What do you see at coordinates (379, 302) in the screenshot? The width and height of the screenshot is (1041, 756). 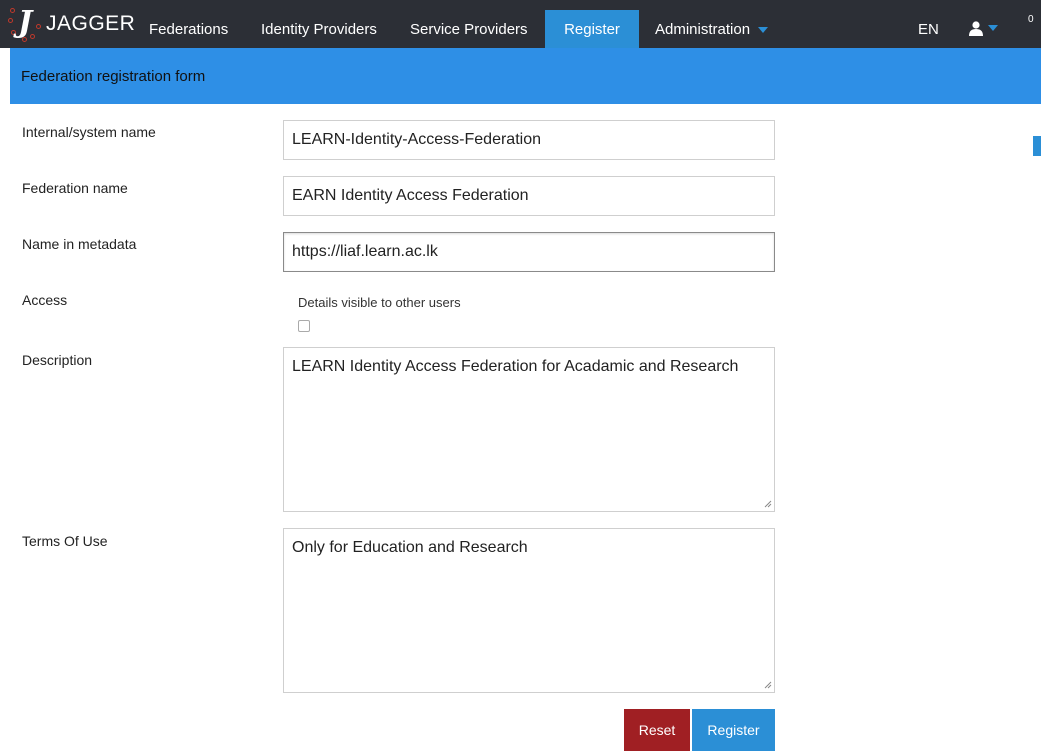 I see `access-option-label: Details visible to other users` at bounding box center [379, 302].